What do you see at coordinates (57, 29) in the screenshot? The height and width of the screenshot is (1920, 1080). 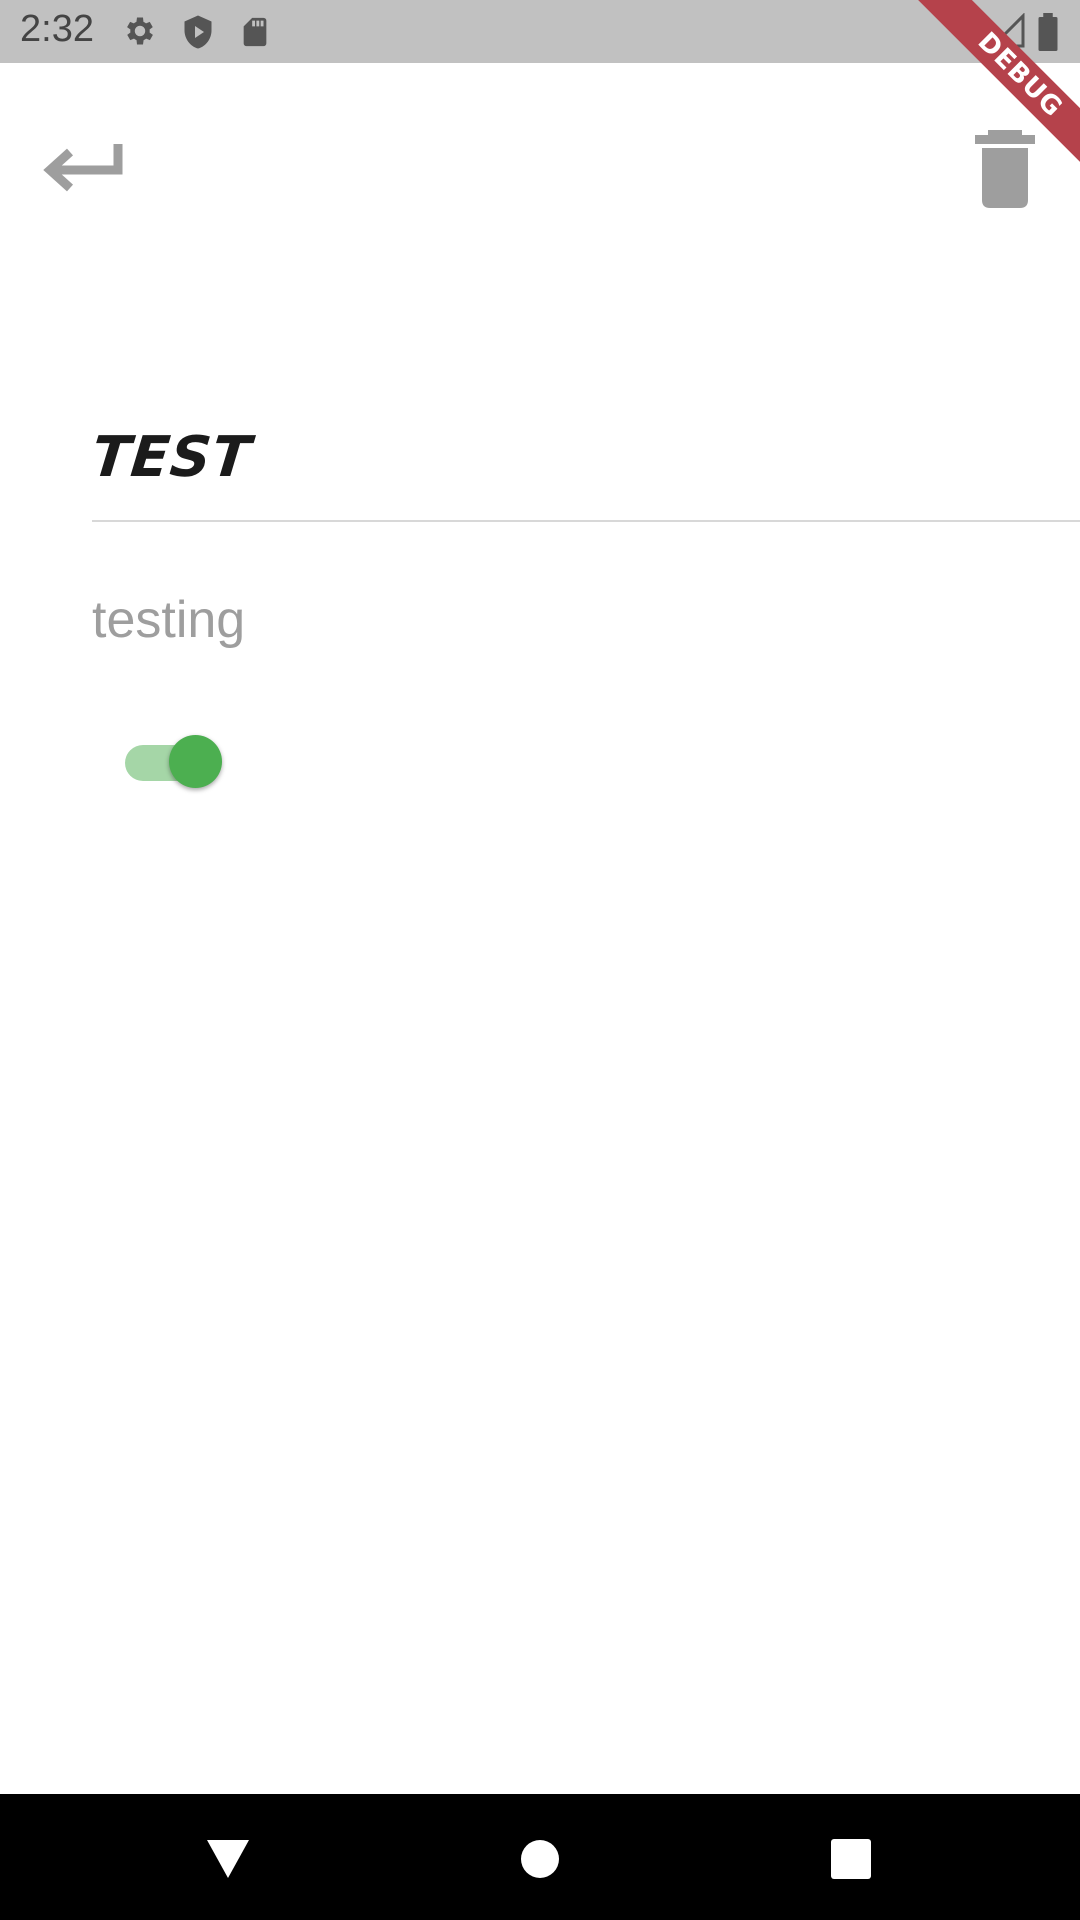 I see `status-time: 2:32` at bounding box center [57, 29].